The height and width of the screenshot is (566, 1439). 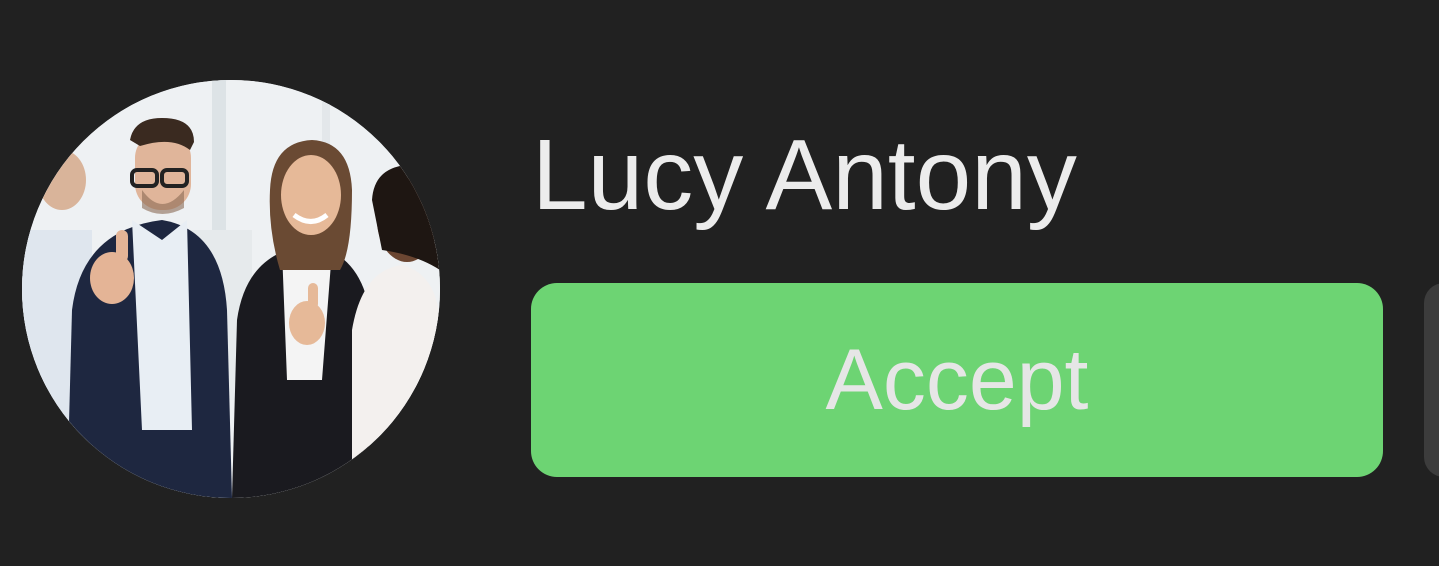 I want to click on contact-name: Lucy Antony, so click(x=804, y=175).